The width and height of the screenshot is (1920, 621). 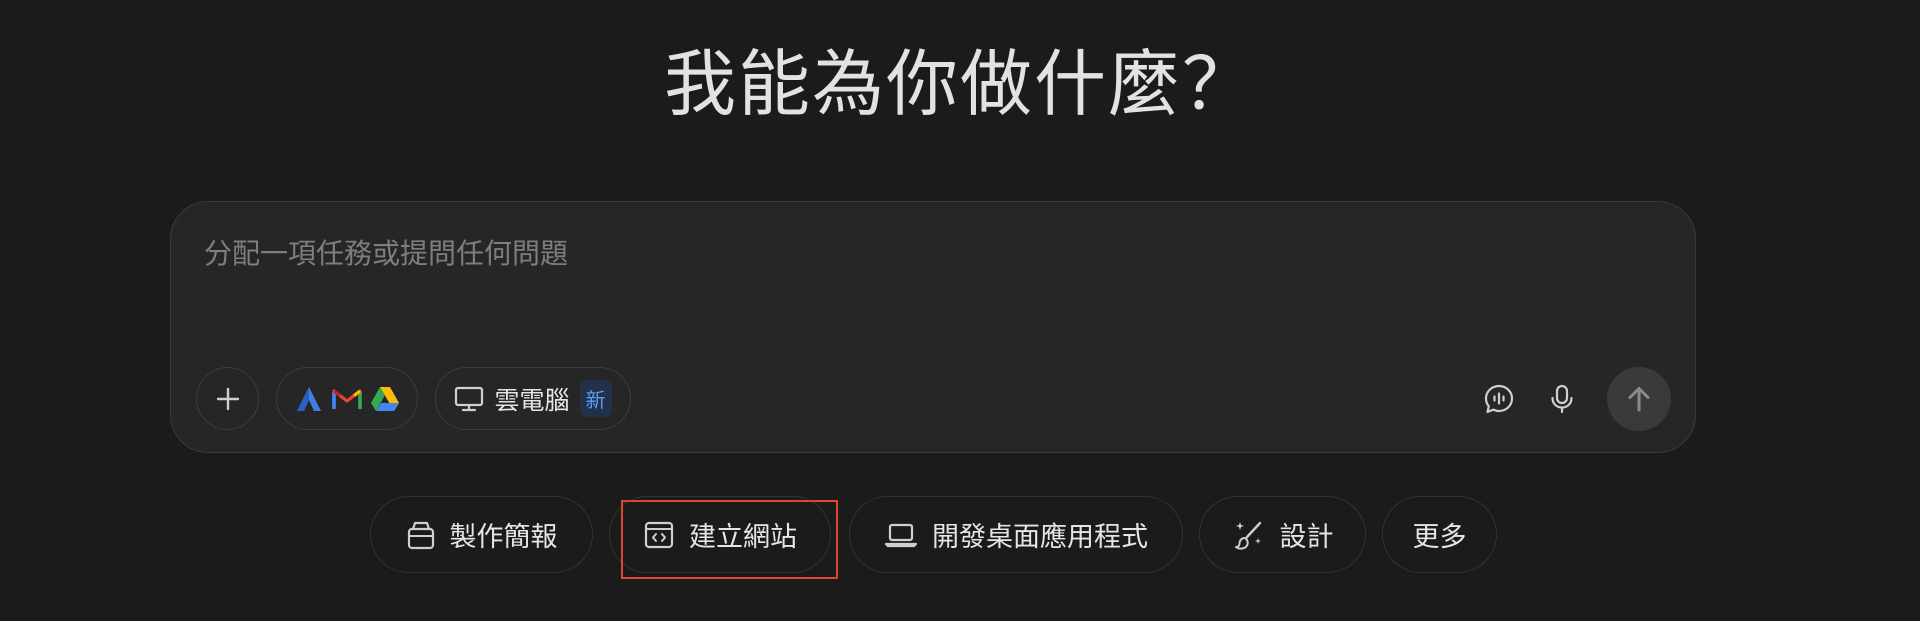 I want to click on arrow-up-icon, so click(x=1639, y=399).